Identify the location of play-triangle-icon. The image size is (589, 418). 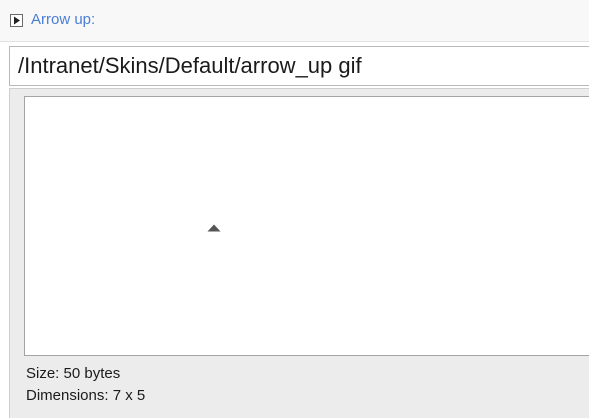
(17, 20).